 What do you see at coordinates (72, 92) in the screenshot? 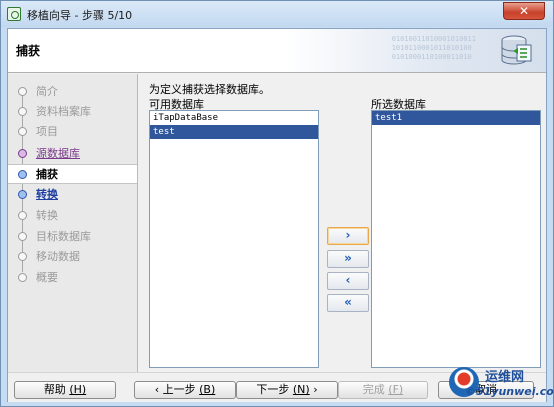
I see `step-item: 简介` at bounding box center [72, 92].